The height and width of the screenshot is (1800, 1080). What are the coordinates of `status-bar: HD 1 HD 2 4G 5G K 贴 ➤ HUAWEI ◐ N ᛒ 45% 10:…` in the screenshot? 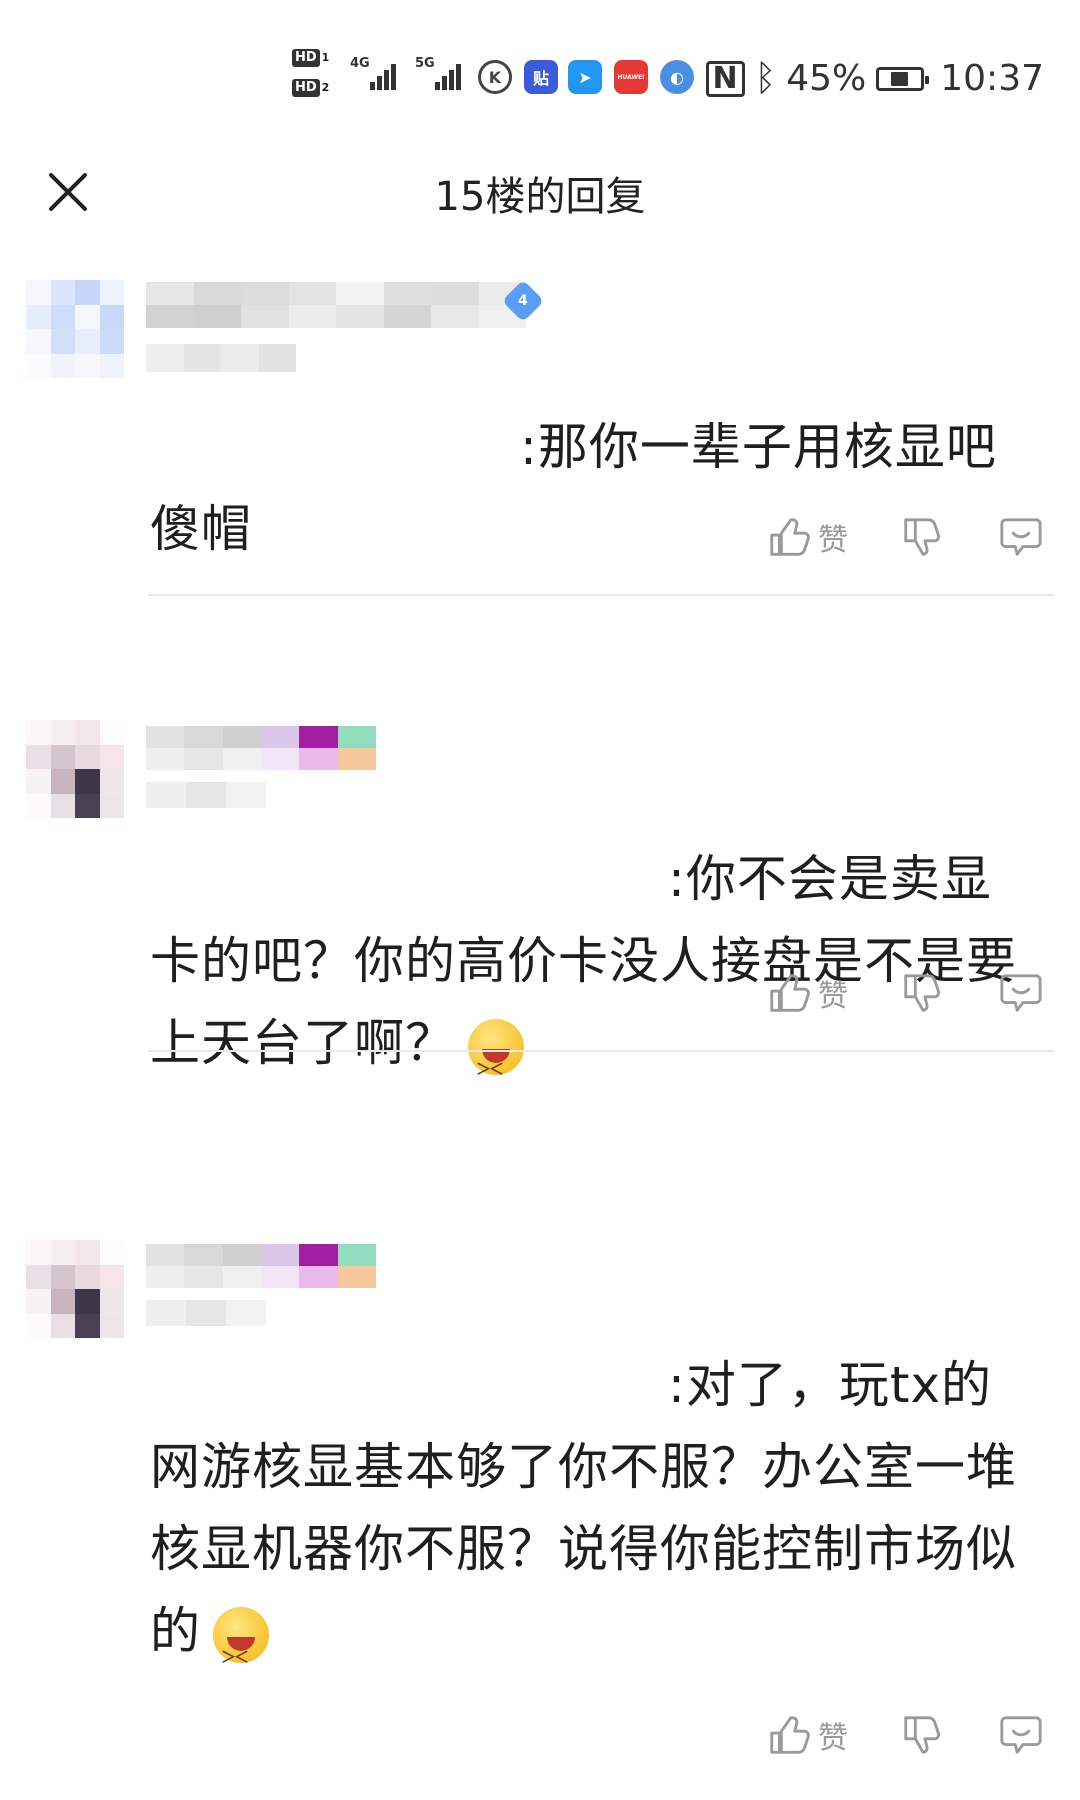 It's located at (540, 75).